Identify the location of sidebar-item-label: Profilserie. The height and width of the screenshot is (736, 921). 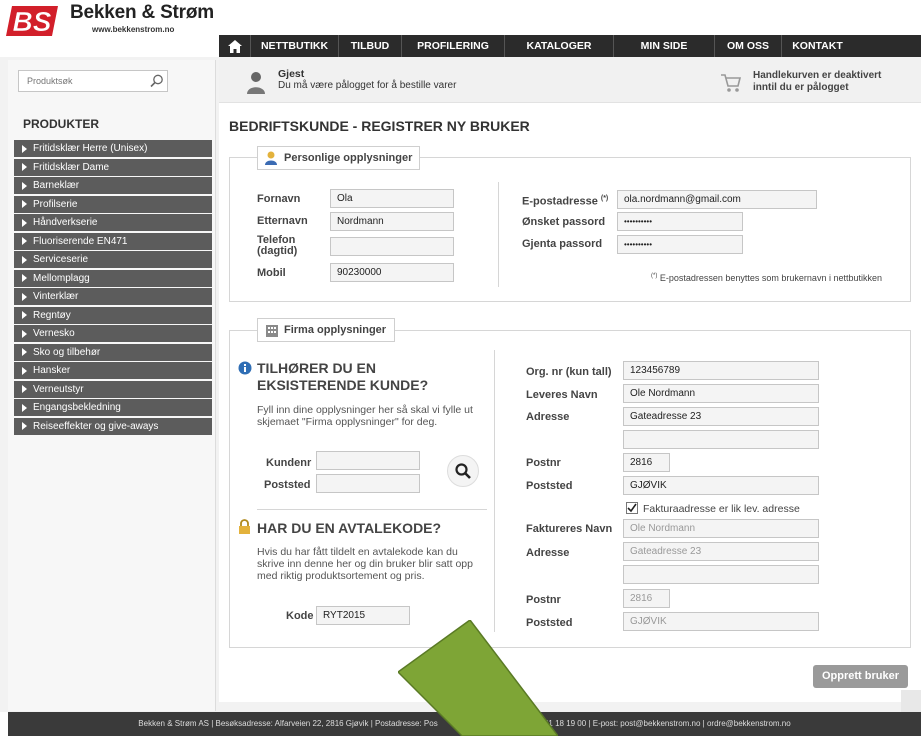
(55, 204).